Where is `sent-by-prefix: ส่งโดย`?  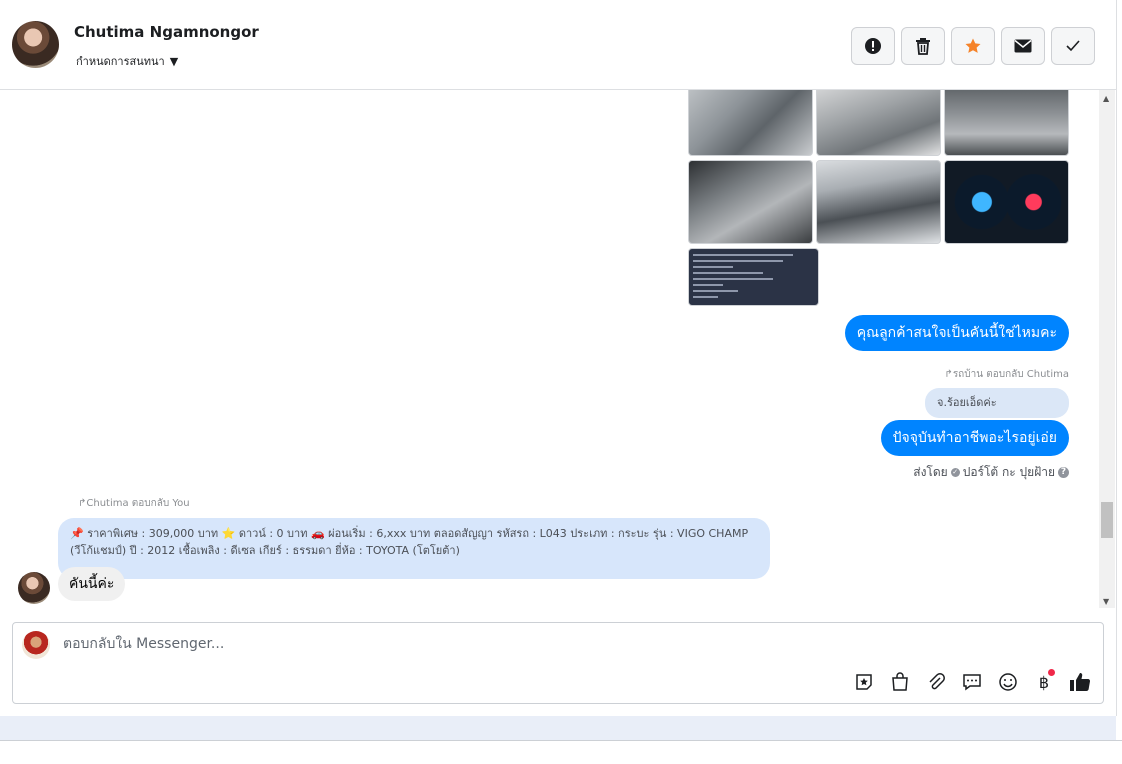 sent-by-prefix: ส่งโดย is located at coordinates (930, 472).